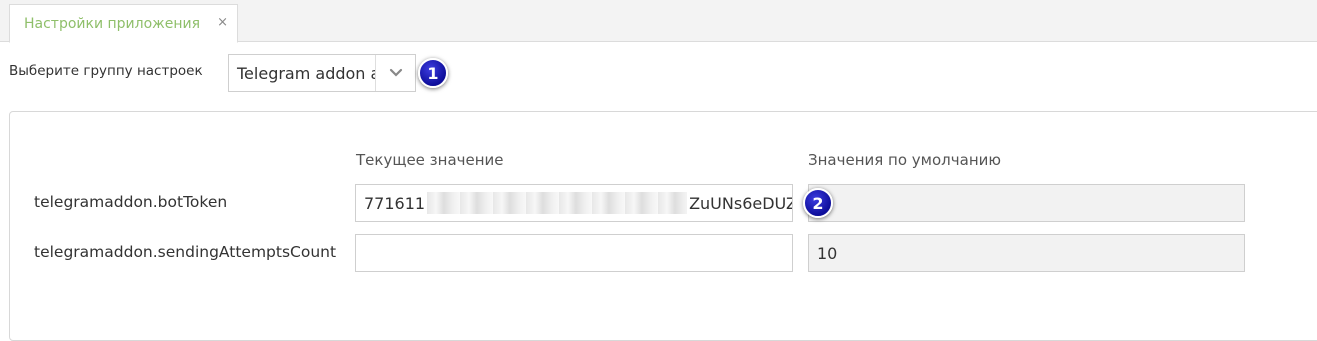 The height and width of the screenshot is (341, 1317). I want to click on redacted-token-blur, so click(557, 203).